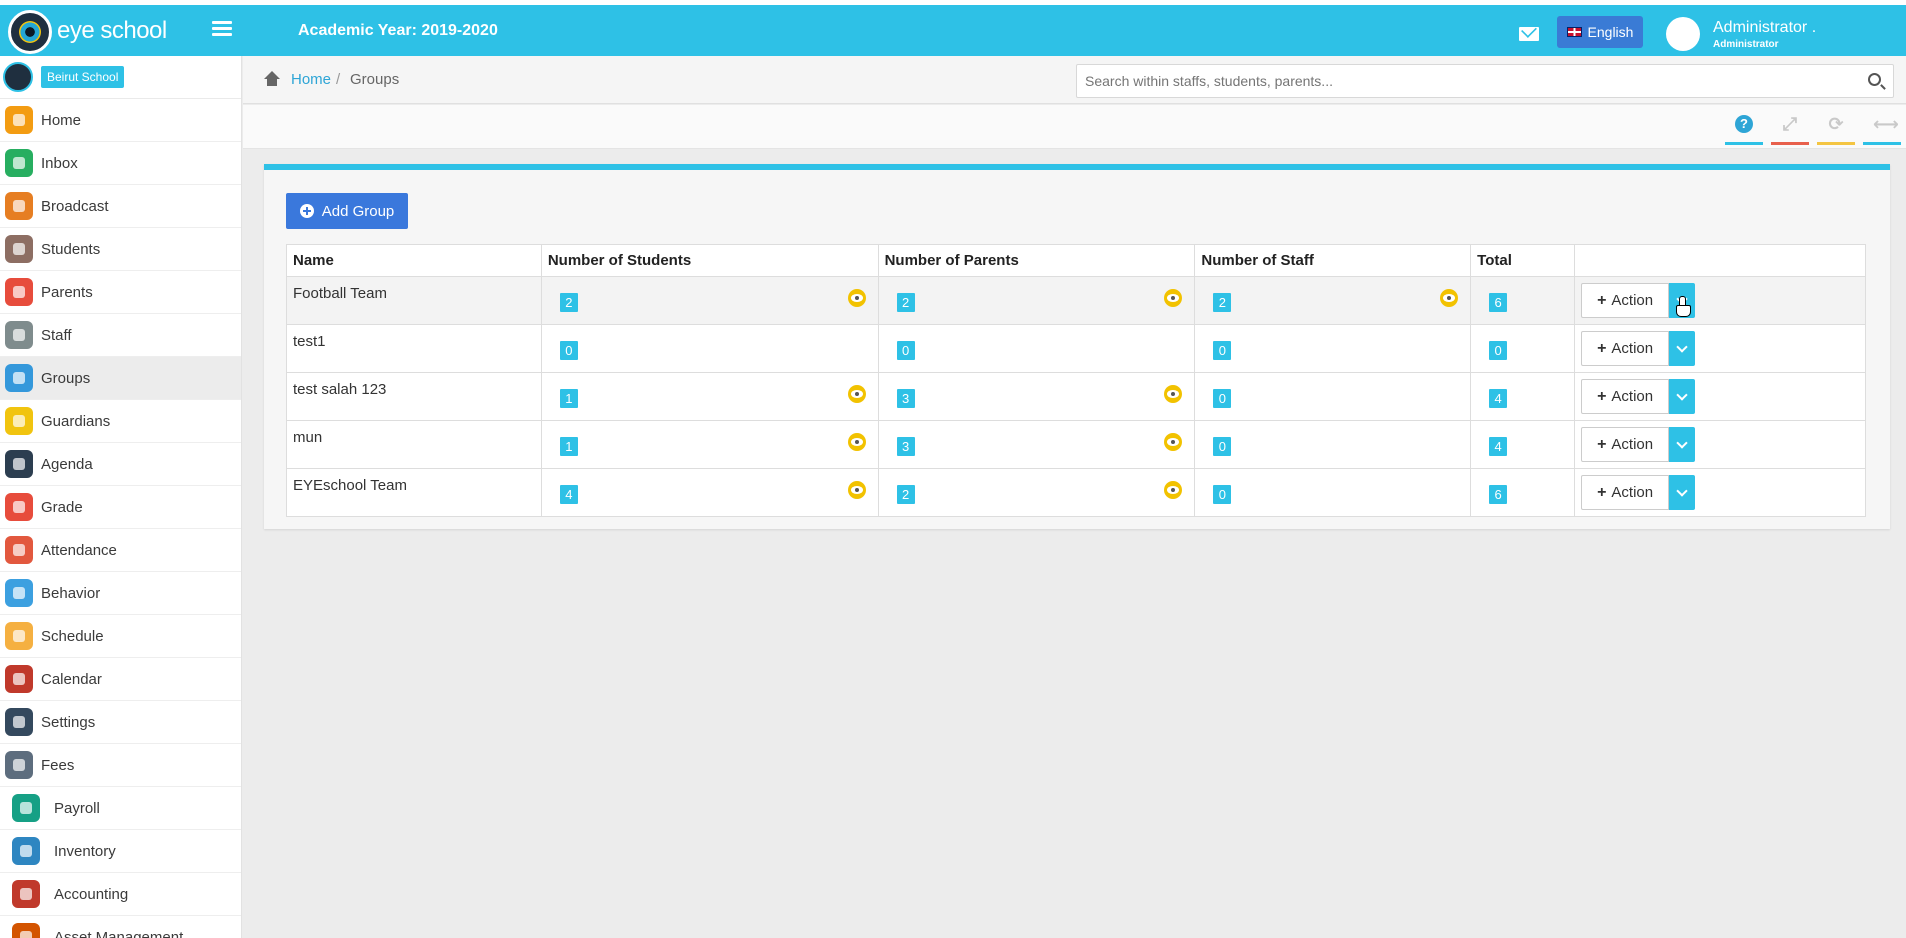 Image resolution: width=1906 pixels, height=938 pixels. I want to click on staff-count-cell: 0, so click(1333, 444).